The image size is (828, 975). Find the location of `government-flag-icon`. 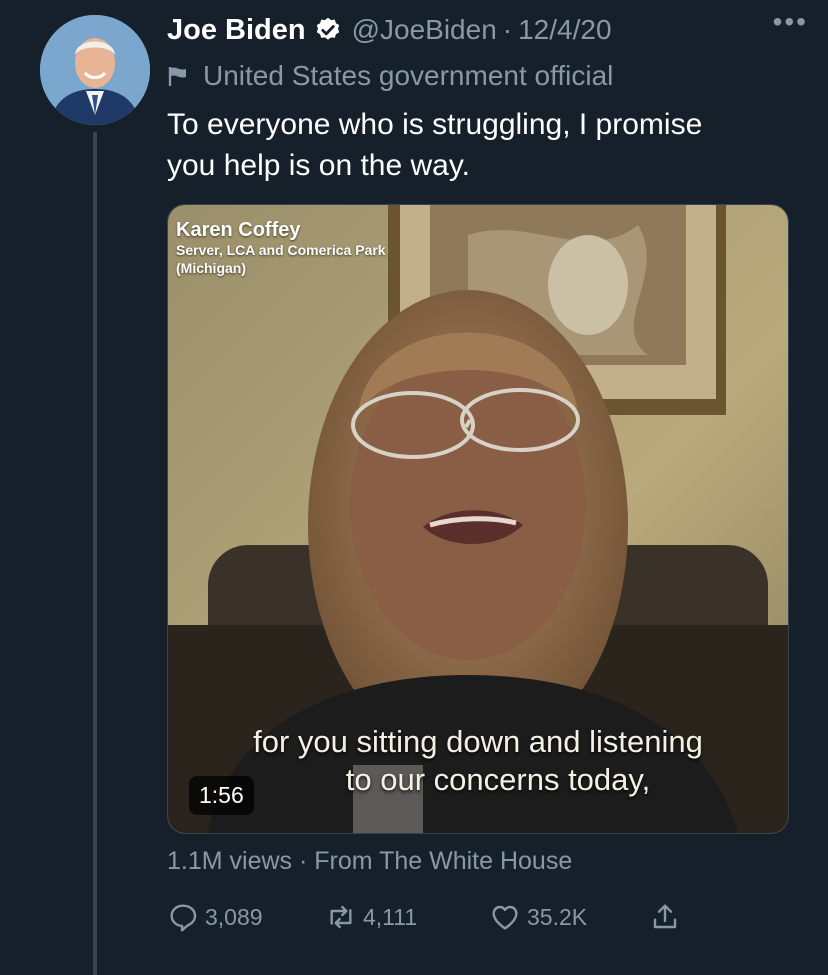

government-flag-icon is located at coordinates (178, 76).